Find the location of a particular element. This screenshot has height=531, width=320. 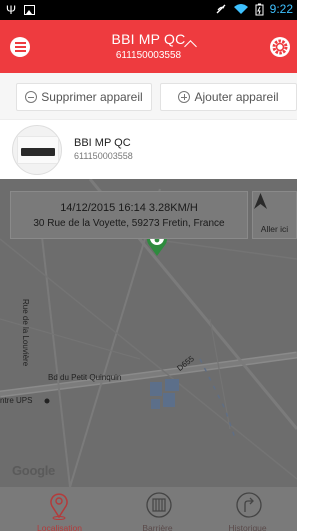

location-datetime-speed: 14/12/2015 16:14 3.28KM/H is located at coordinates (129, 208).